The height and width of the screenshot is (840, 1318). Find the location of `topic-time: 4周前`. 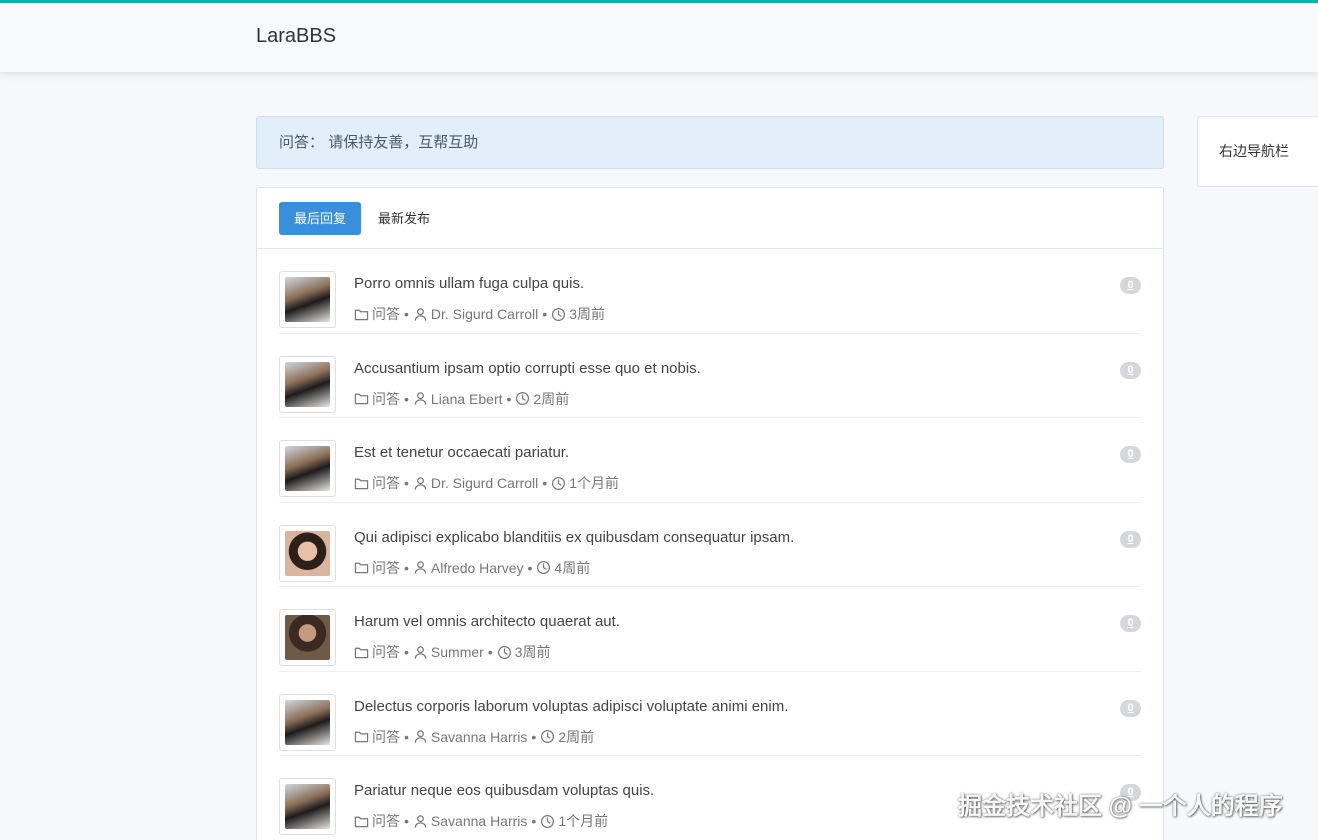

topic-time: 4周前 is located at coordinates (572, 567).